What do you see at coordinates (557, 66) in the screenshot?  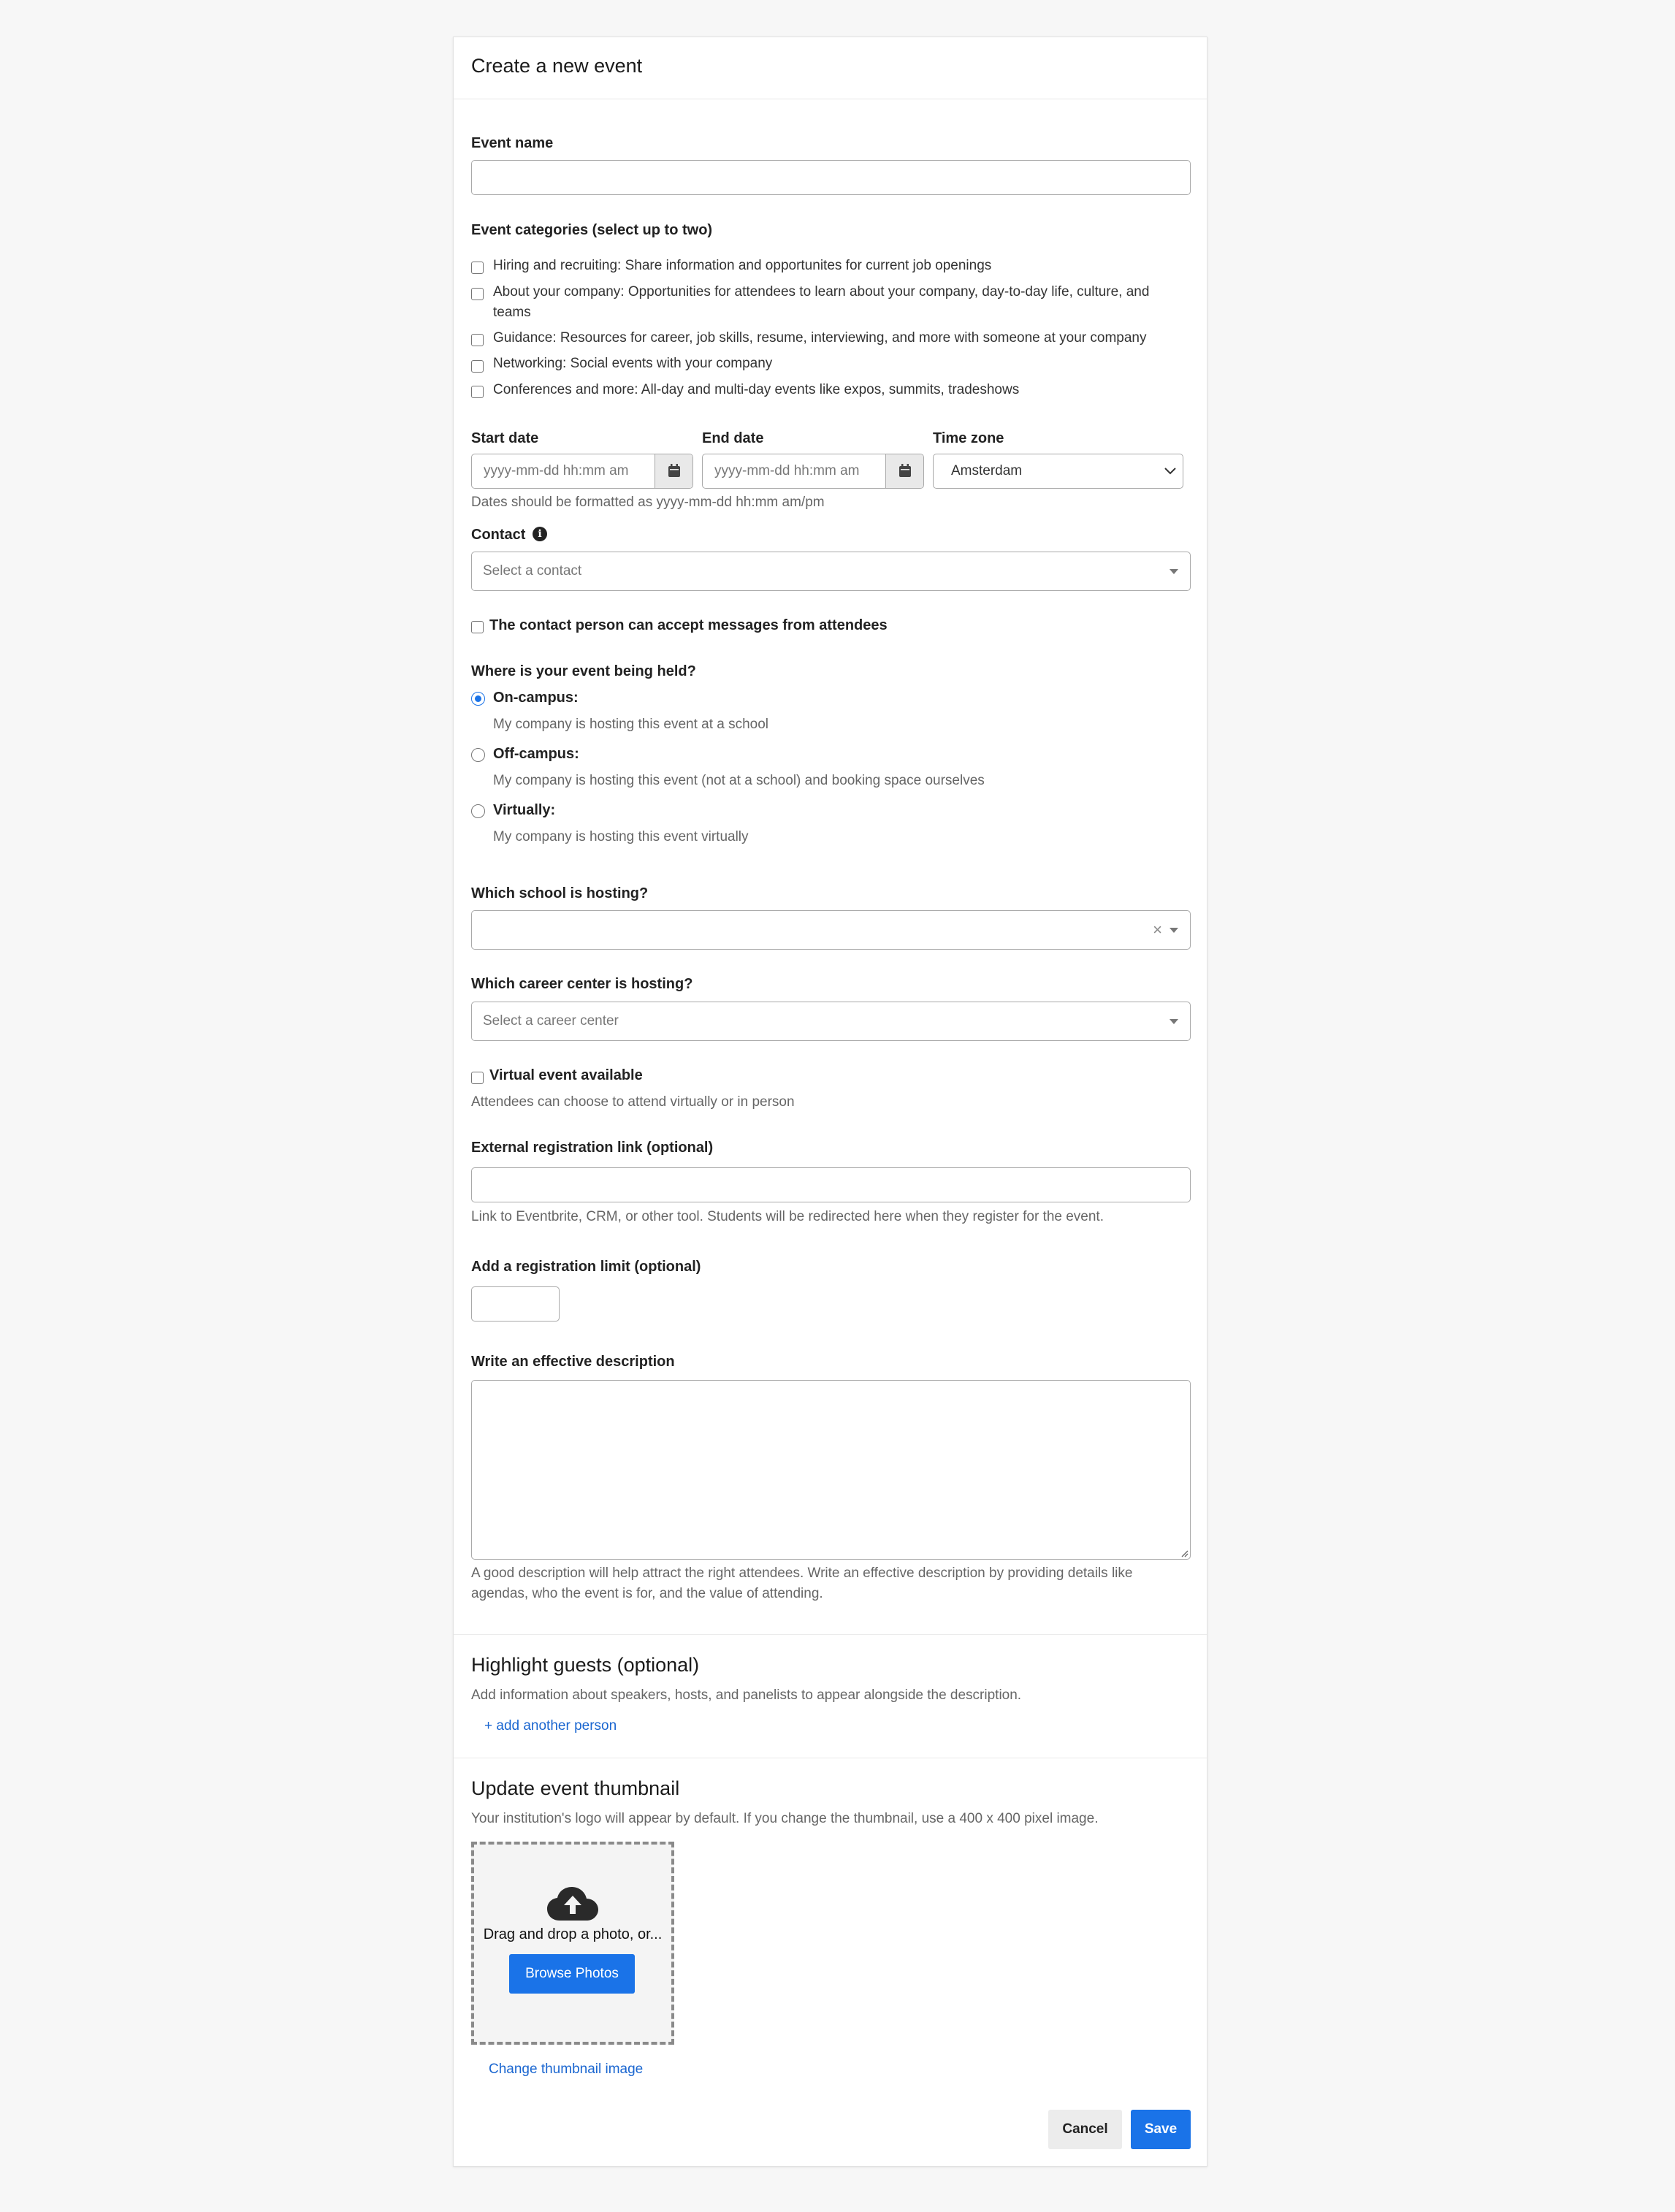 I see `page-title: Create a new event` at bounding box center [557, 66].